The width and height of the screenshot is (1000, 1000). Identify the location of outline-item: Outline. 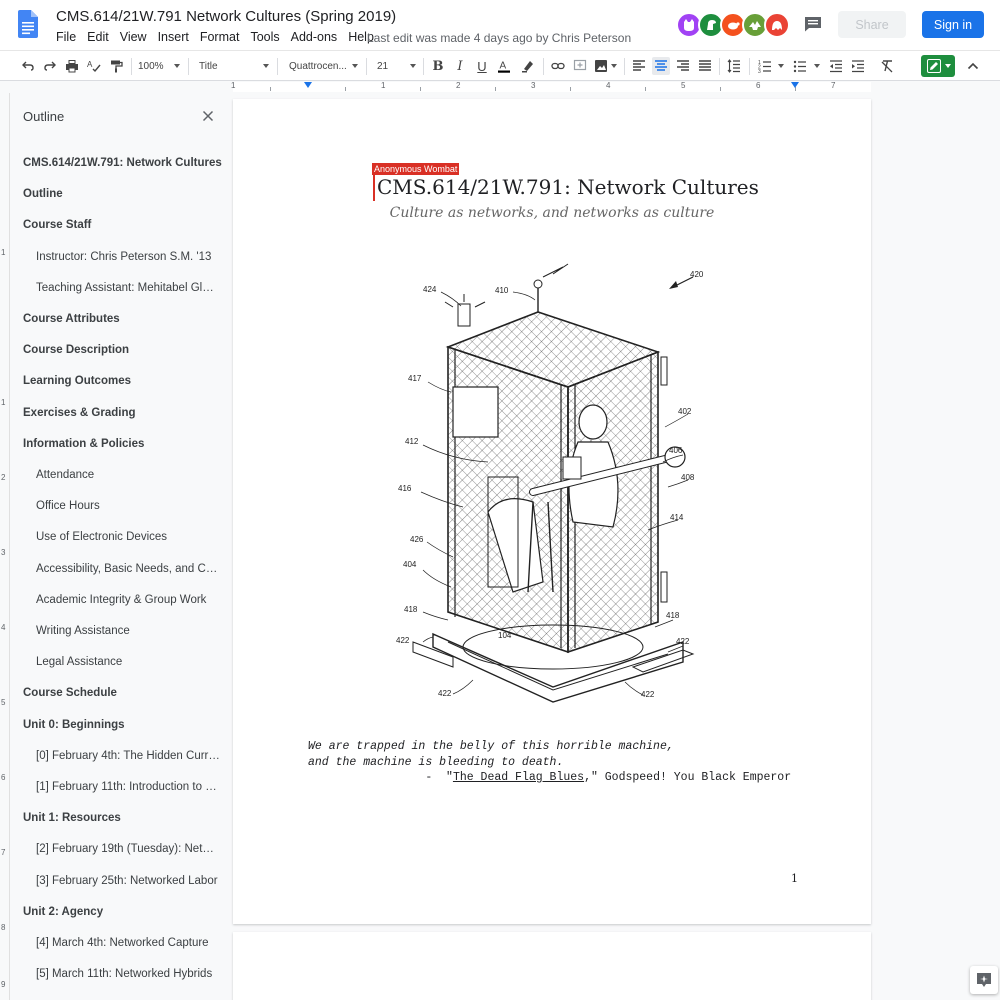
(123, 194).